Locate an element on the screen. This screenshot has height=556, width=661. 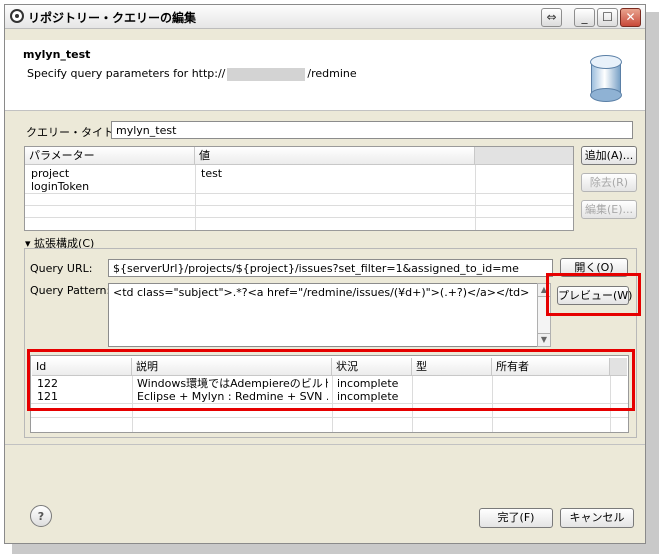
footer-divider is located at coordinates (325, 444).